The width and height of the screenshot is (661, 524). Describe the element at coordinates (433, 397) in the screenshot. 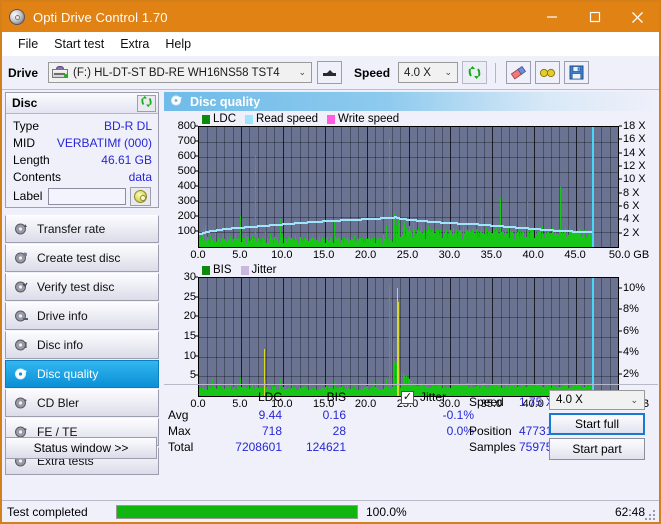

I see `jitter-label: Jitter` at that location.